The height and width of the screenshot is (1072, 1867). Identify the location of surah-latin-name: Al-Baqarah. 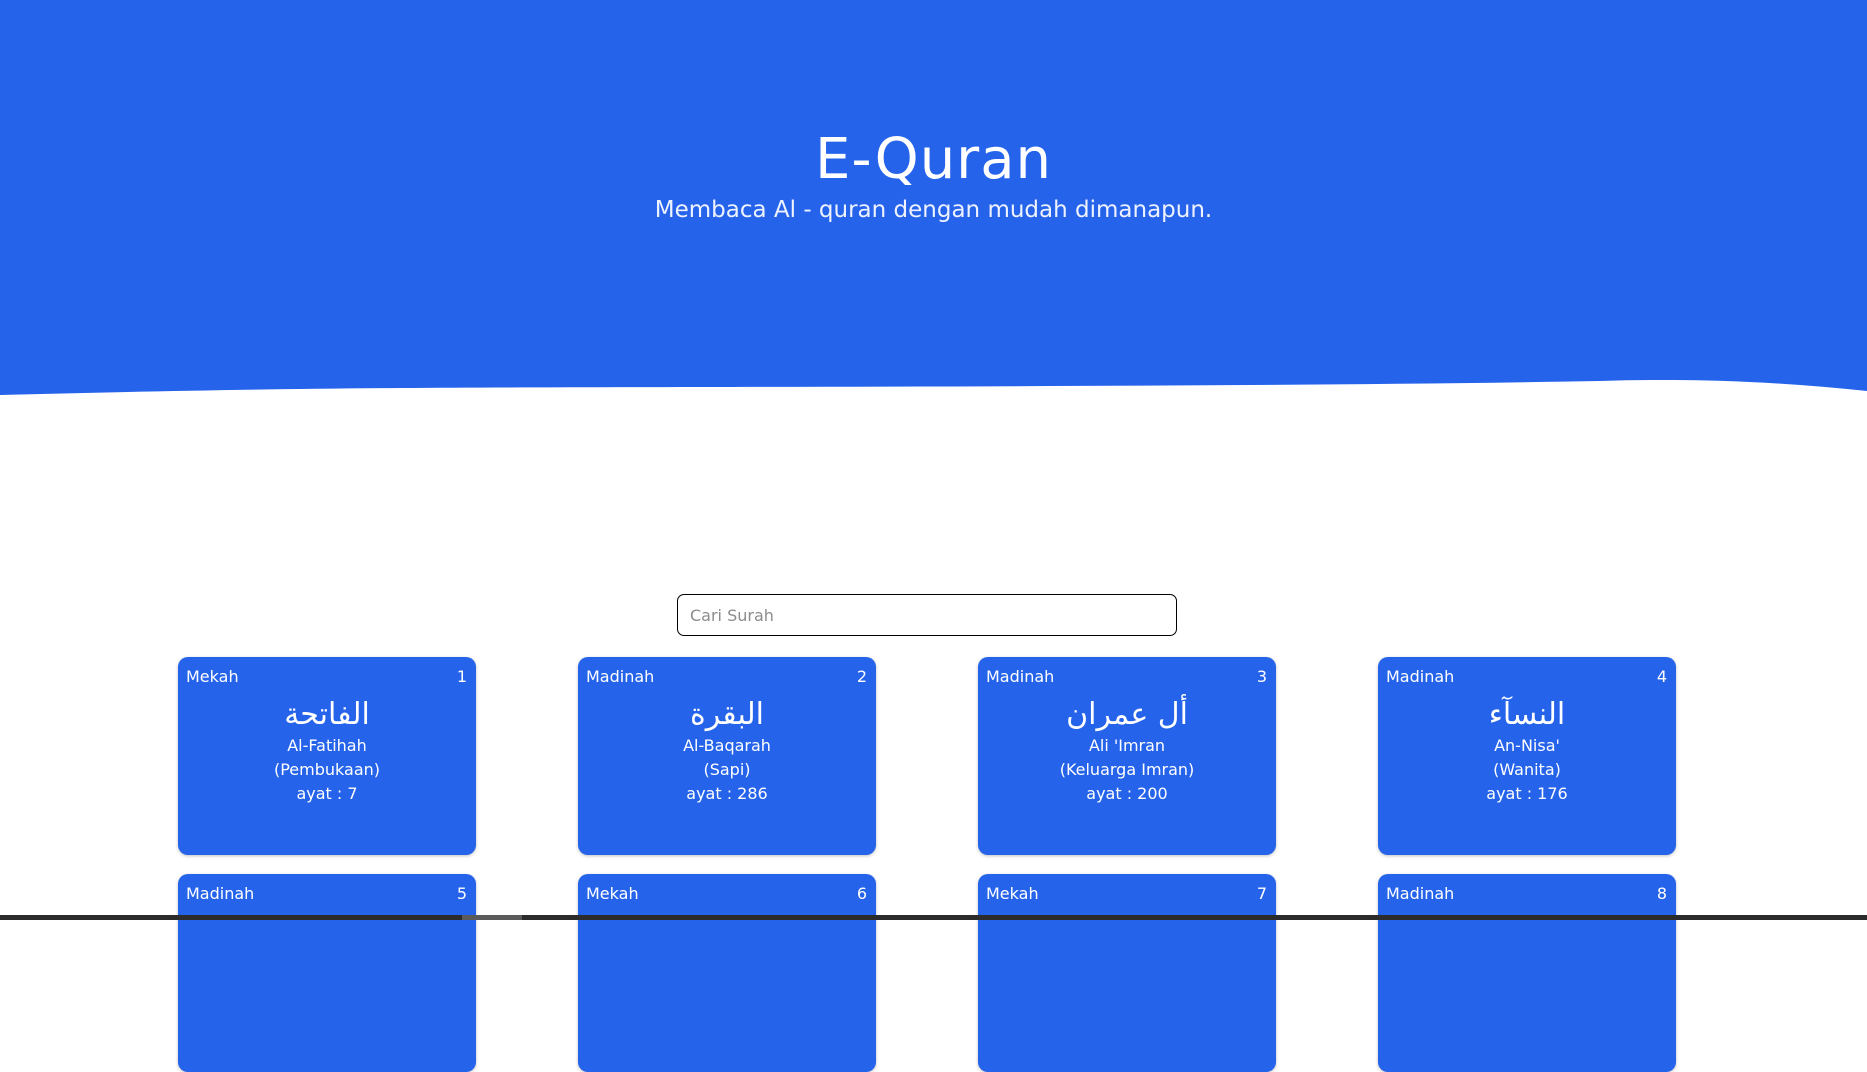
(727, 745).